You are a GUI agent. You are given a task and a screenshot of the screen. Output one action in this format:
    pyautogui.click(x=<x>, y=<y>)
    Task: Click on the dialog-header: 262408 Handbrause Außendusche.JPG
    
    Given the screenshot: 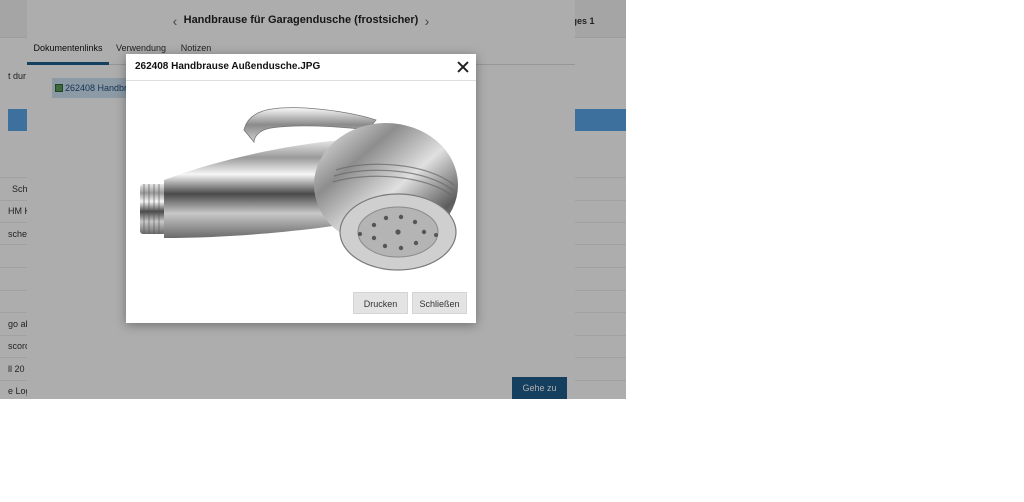 What is the action you would take?
    pyautogui.click(x=301, y=67)
    